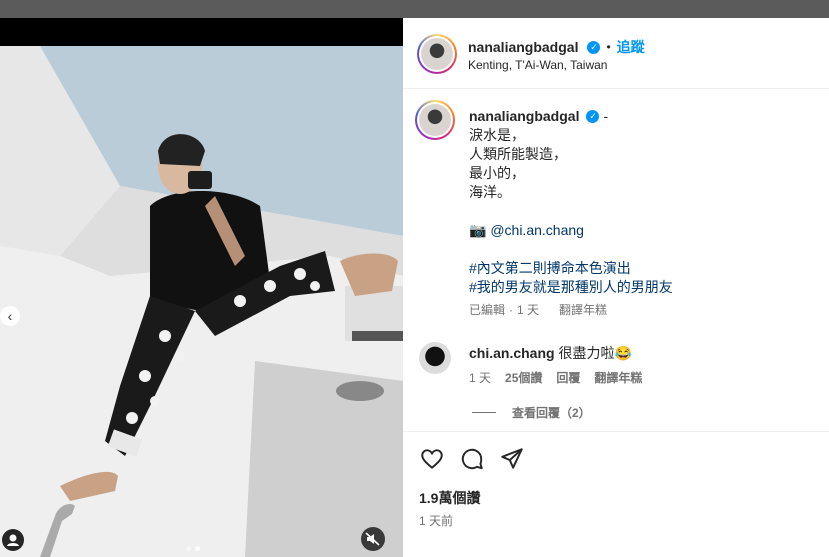  I want to click on share-paper-plane-icon, so click(512, 459).